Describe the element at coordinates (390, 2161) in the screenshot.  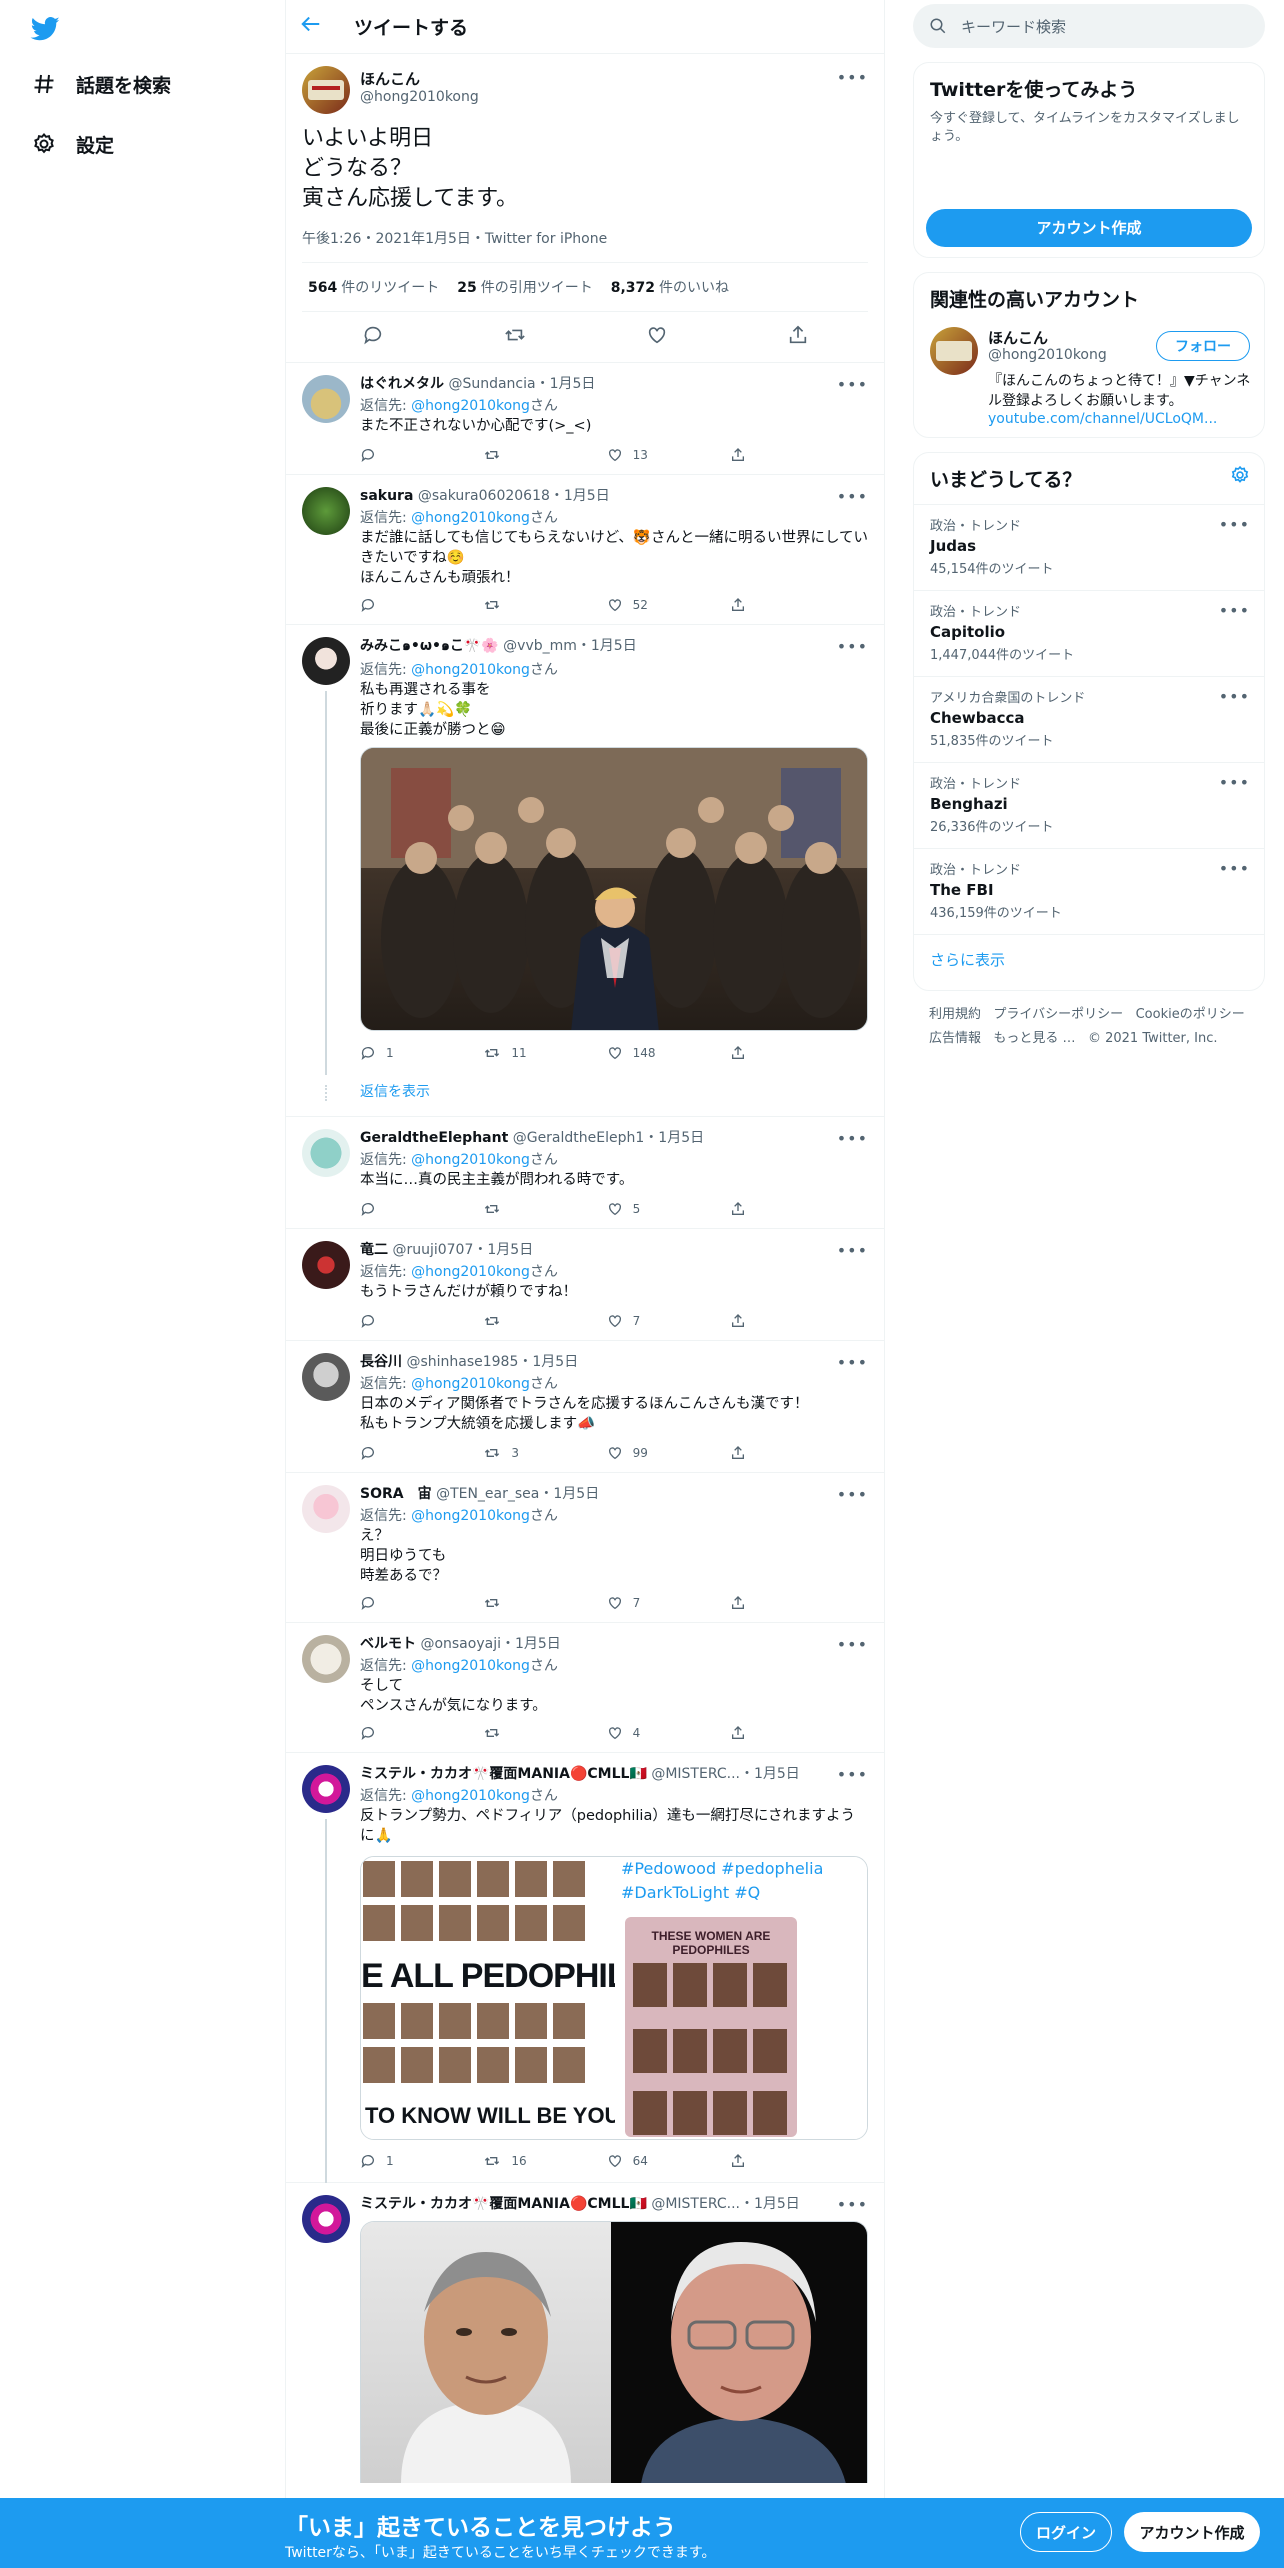
I see `reply-button: 1` at that location.